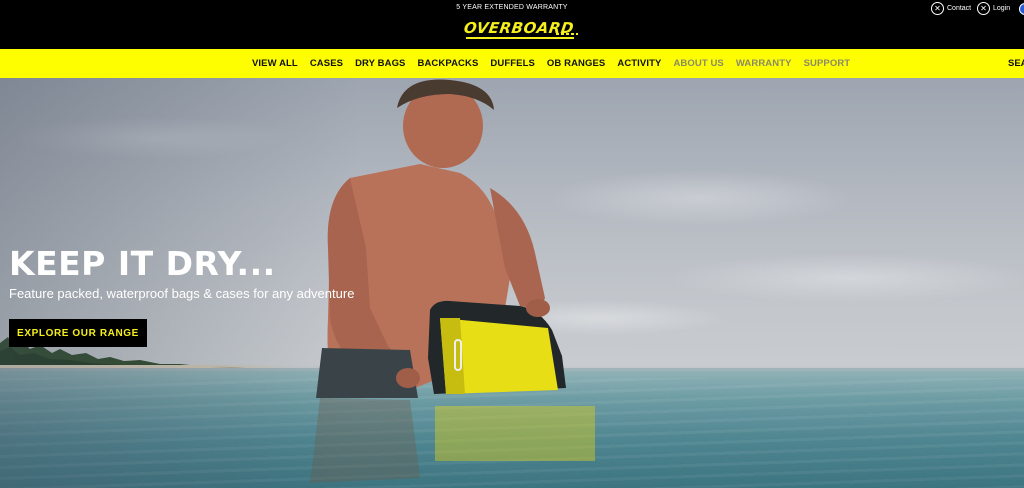  Describe the element at coordinates (512, 7) in the screenshot. I see `announcement-text: 5 YEAR EXTENDED WARRANTY` at that location.